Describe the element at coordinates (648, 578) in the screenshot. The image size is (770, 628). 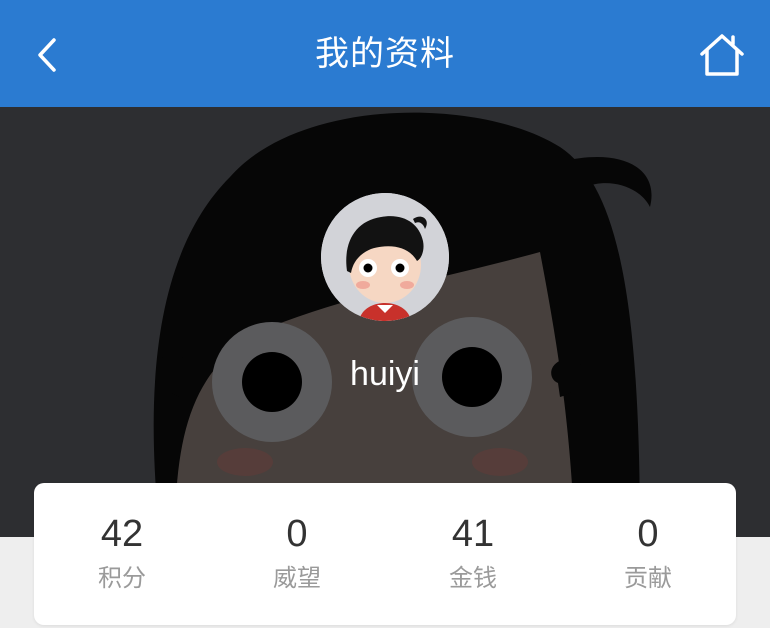
I see `stat-label: 贡献` at that location.